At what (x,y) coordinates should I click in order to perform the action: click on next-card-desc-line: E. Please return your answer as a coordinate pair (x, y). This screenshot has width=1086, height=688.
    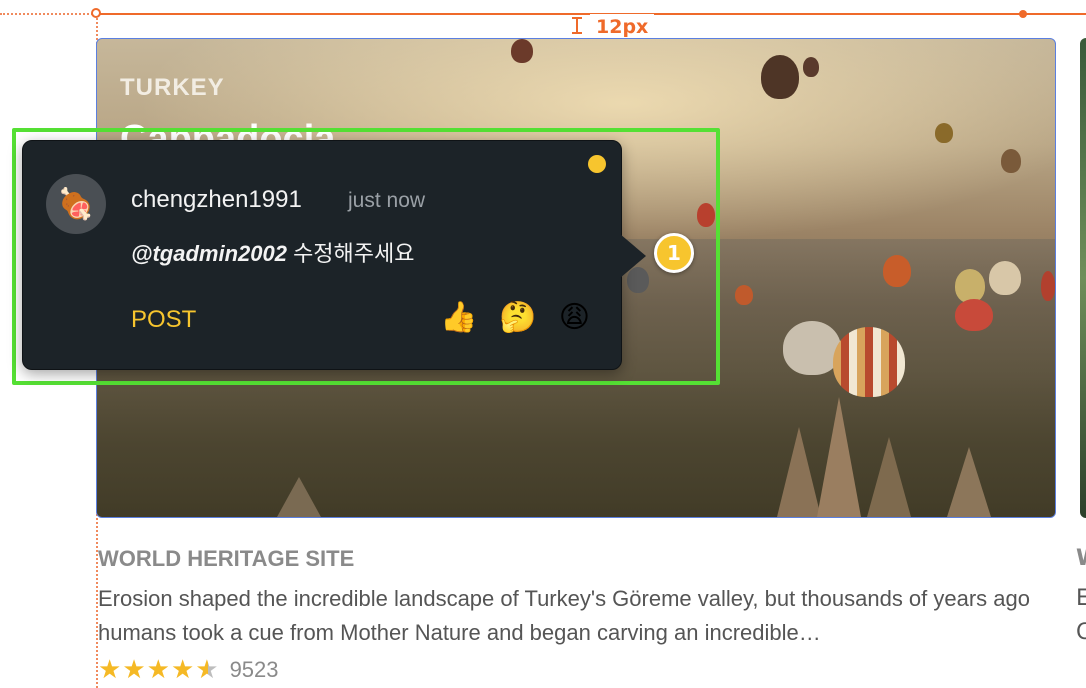
    Looking at the image, I should click on (1081, 598).